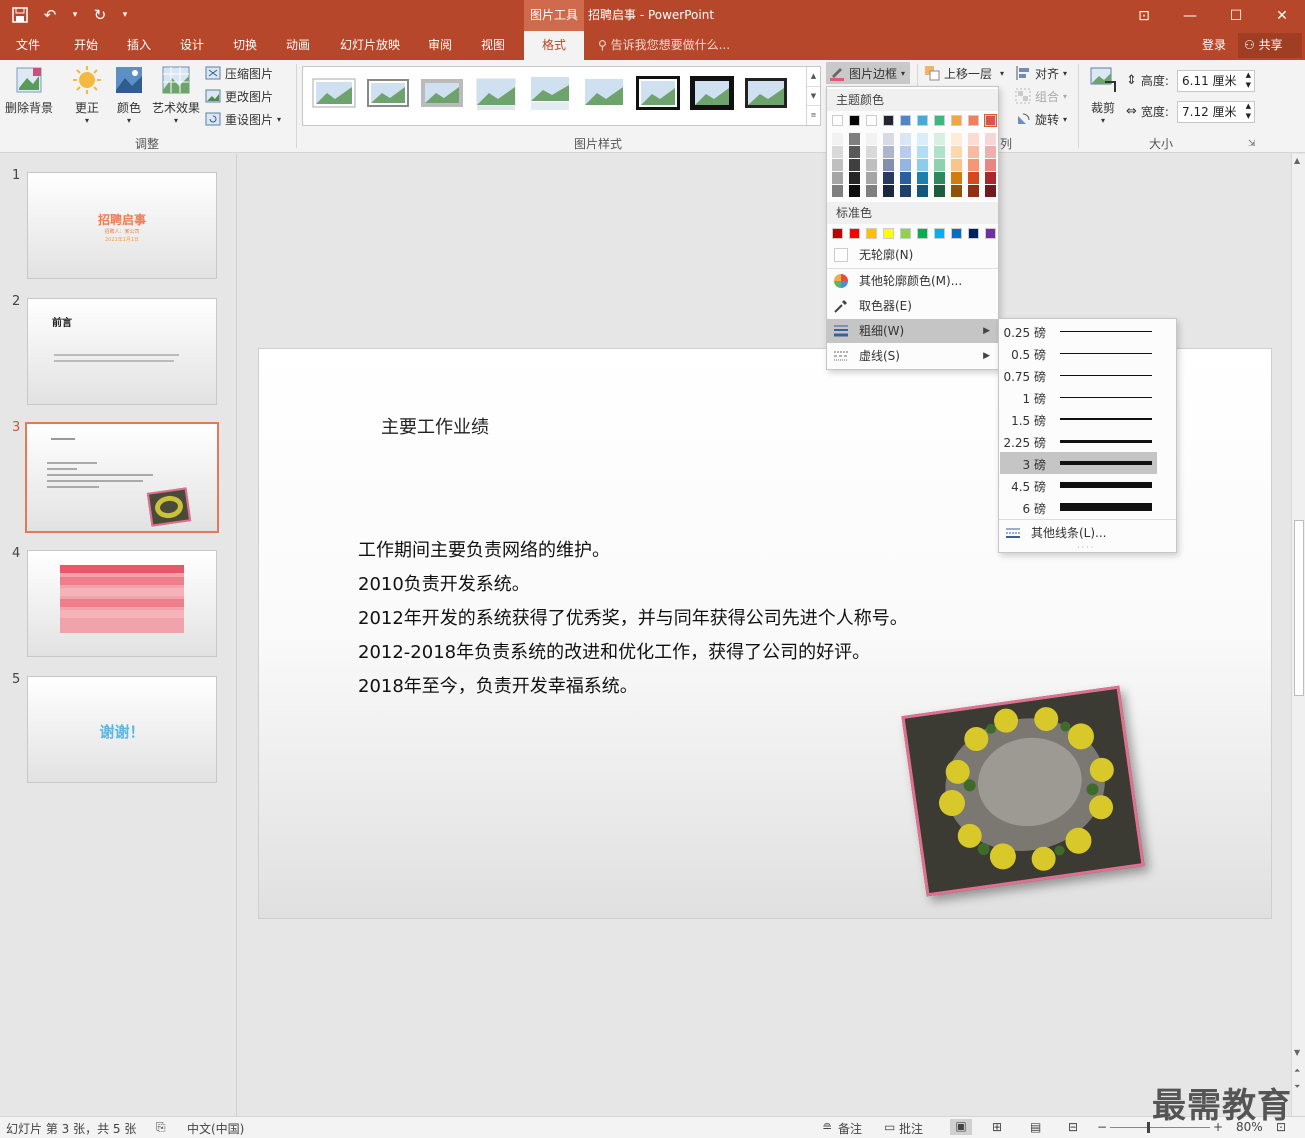 The image size is (1305, 1138). What do you see at coordinates (440, 45) in the screenshot?
I see `tab-review: 审阅` at bounding box center [440, 45].